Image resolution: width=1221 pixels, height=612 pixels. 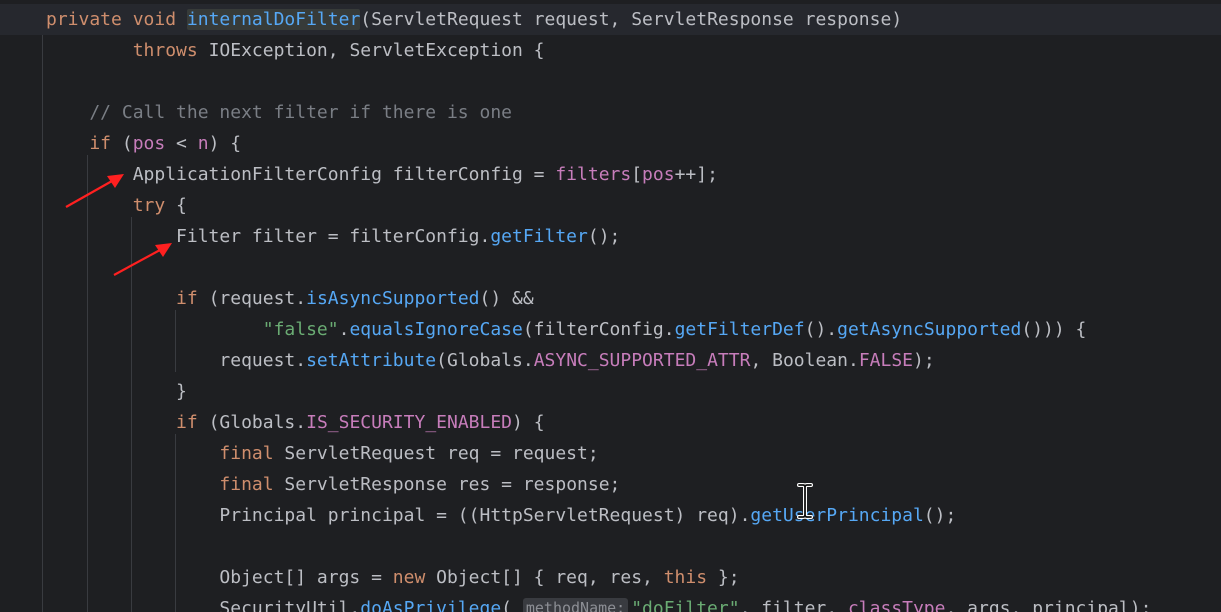 I want to click on code-line: if (request.isAsyncSupported() &&, so click(x=610, y=298).